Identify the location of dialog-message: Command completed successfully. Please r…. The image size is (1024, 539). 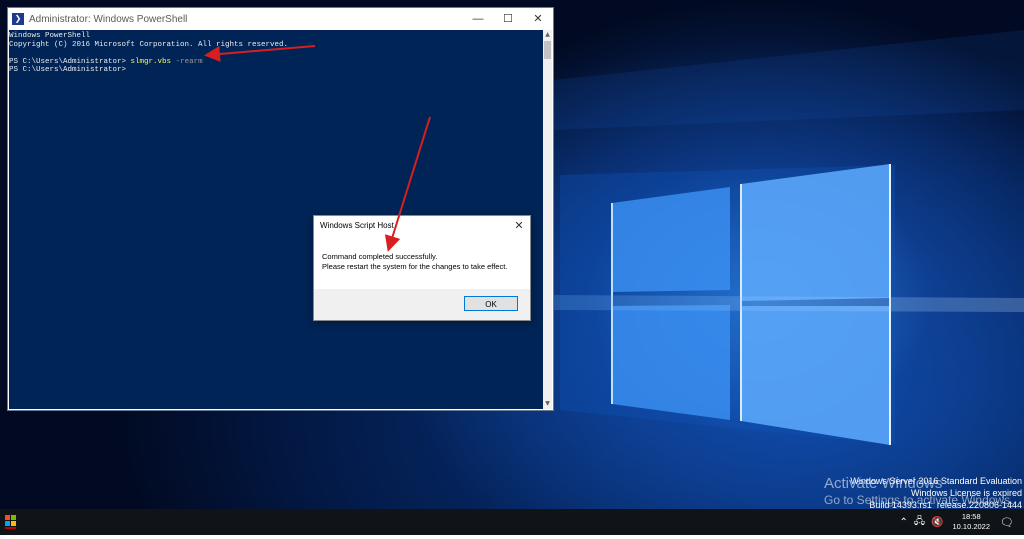
(422, 262).